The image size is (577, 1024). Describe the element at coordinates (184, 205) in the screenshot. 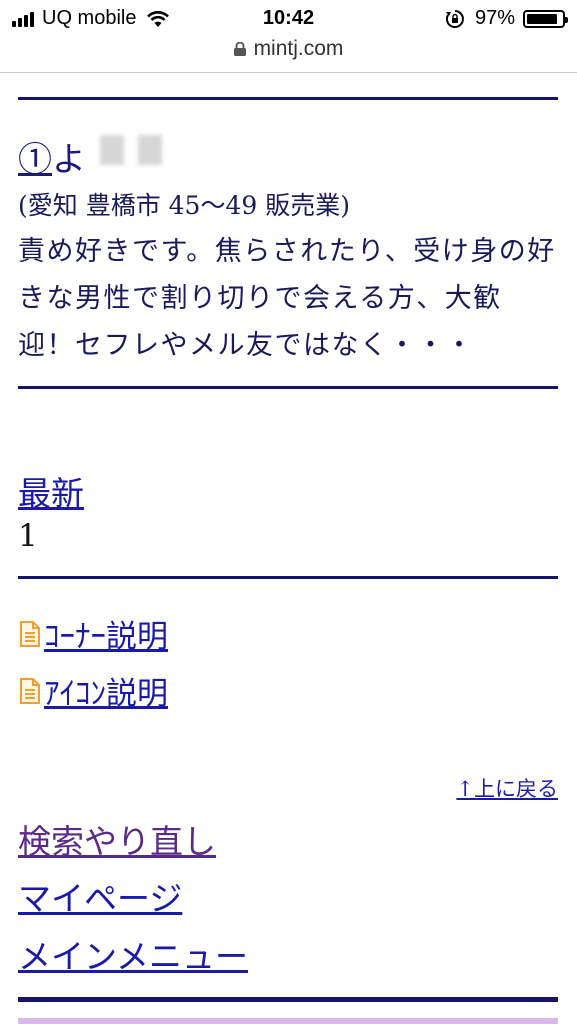

I see `profile-meta: (愛知 豊橋市 45〜49 販売業)` at that location.